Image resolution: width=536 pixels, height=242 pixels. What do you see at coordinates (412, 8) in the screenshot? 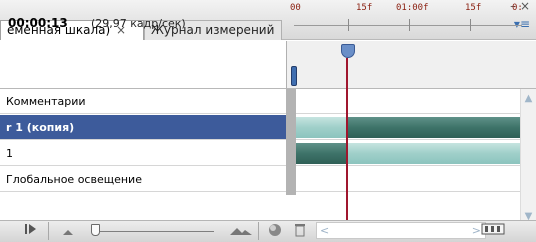
I see `ruler-label-1s: 01:00f` at bounding box center [412, 8].